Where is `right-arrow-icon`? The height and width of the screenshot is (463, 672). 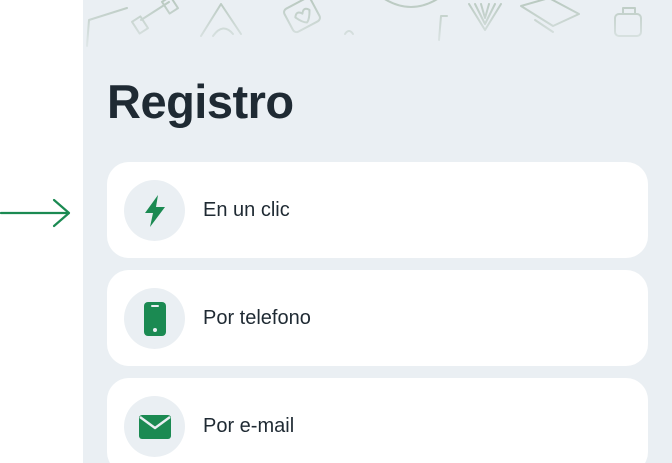
right-arrow-icon is located at coordinates (35, 213).